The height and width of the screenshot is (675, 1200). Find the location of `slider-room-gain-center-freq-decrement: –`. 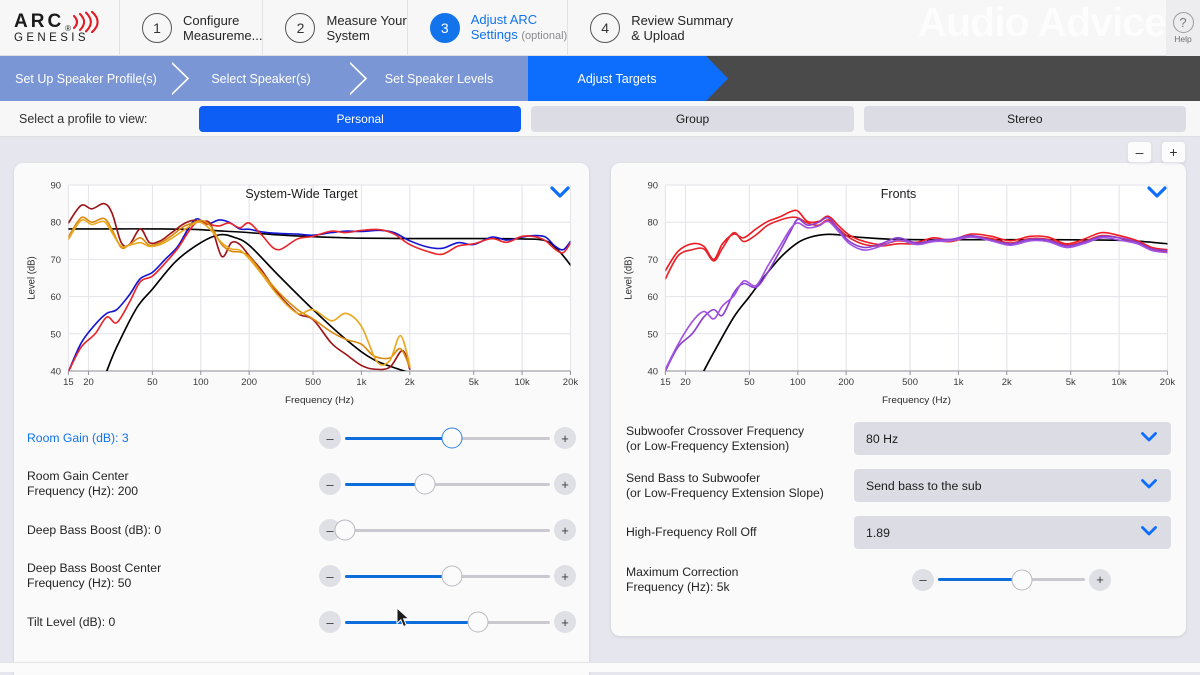

slider-room-gain-center-freq-decrement: – is located at coordinates (330, 484).